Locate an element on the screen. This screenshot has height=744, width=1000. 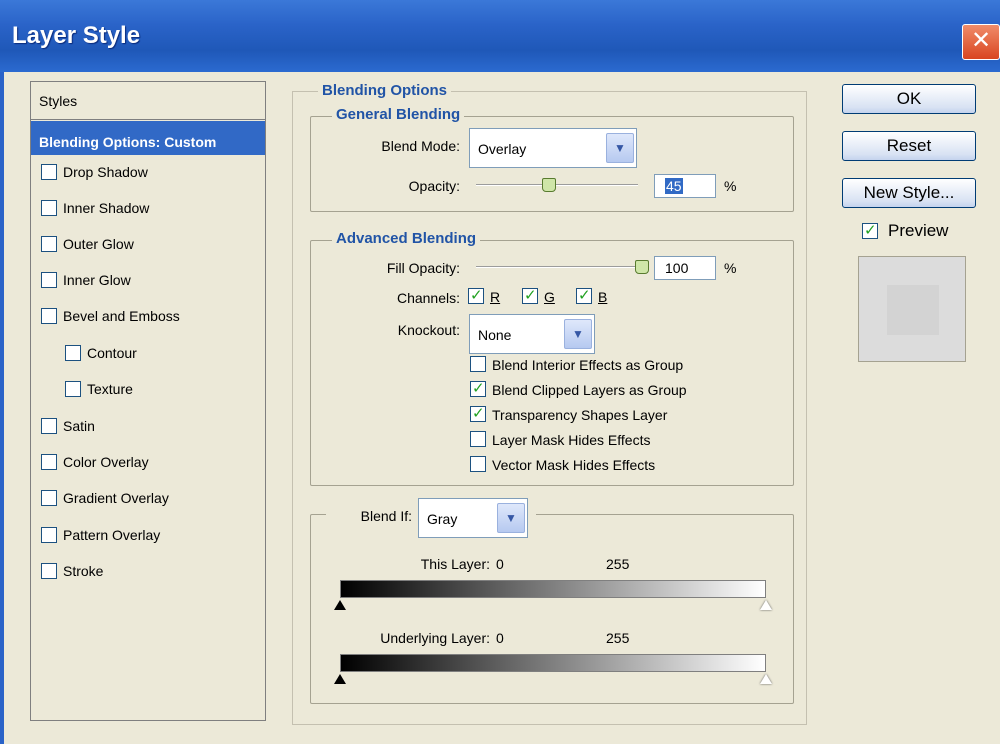
channel-b: B is located at coordinates (598, 297).